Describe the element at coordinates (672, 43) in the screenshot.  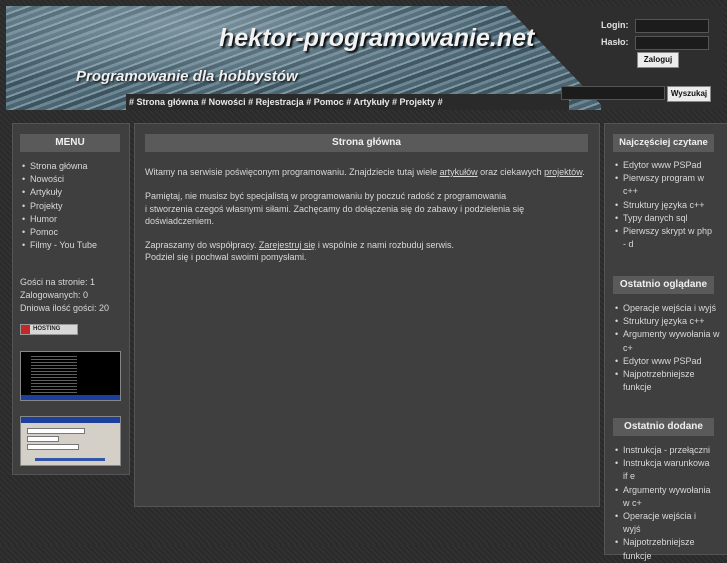
I see `password-input` at that location.